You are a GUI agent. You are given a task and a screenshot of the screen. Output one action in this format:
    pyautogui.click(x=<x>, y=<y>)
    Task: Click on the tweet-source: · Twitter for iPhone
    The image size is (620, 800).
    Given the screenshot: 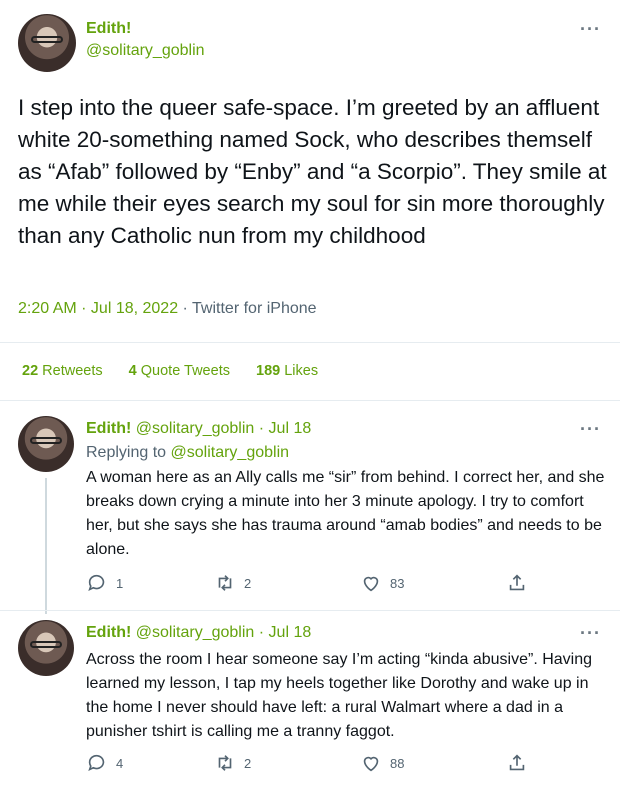 What is the action you would take?
    pyautogui.click(x=247, y=308)
    